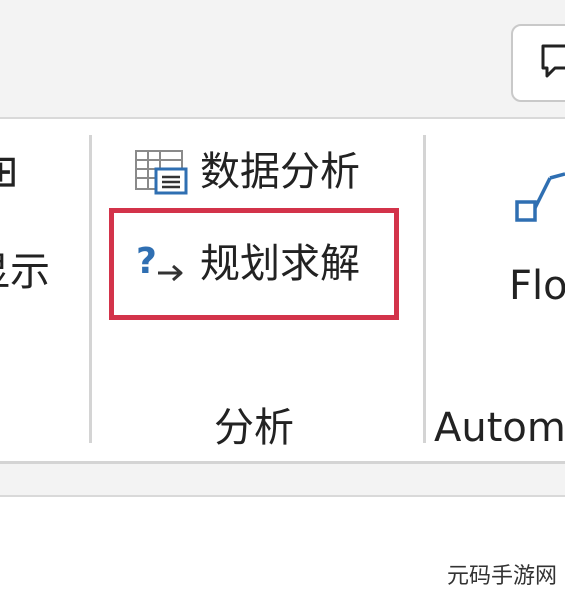  Describe the element at coordinates (499, 428) in the screenshot. I see `automate-group-label: Autom` at that location.